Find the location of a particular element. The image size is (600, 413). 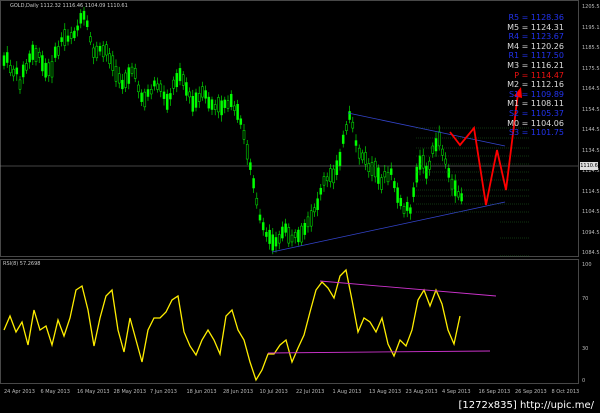

price-projection-path is located at coordinates (484, 149).